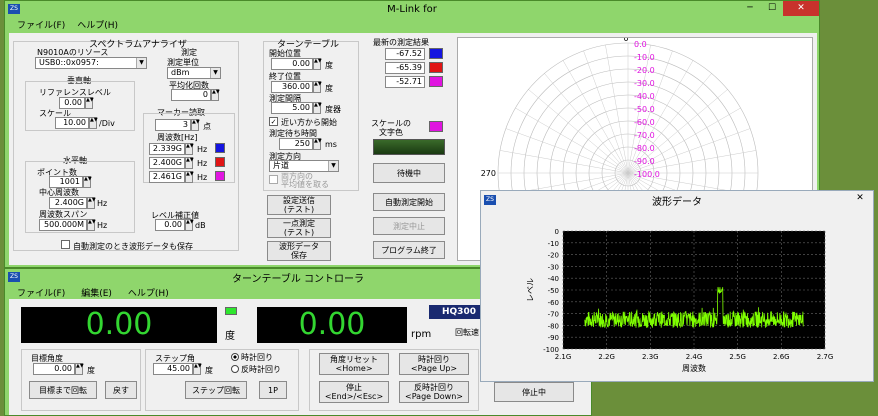  Describe the element at coordinates (650, 357) in the screenshot. I see `x-tick-label: 2.3G` at that location.